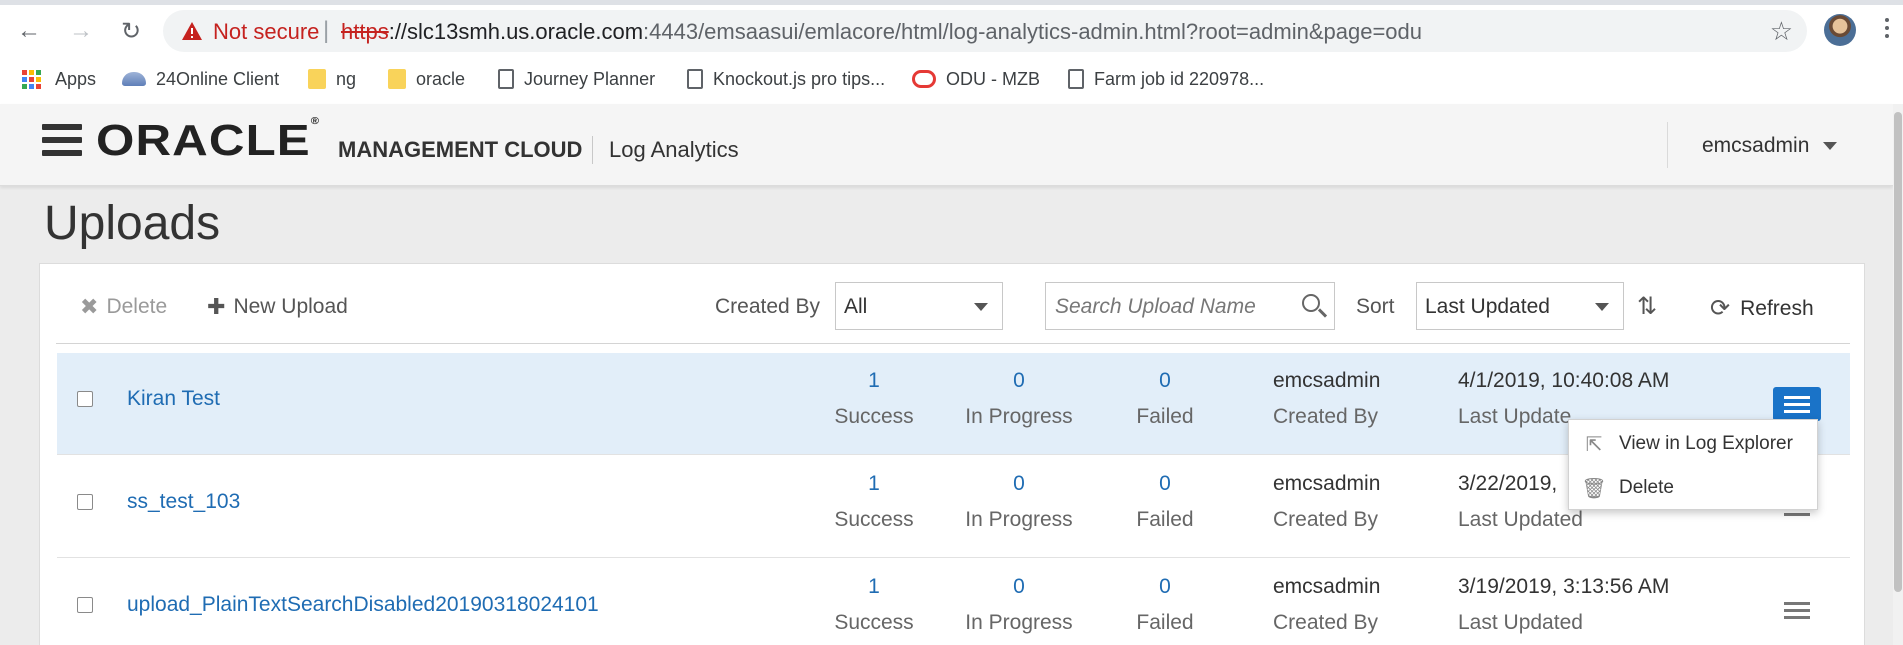 Image resolution: width=1903 pixels, height=645 pixels. What do you see at coordinates (332, 79) in the screenshot?
I see `bookmark-ng: ng` at bounding box center [332, 79].